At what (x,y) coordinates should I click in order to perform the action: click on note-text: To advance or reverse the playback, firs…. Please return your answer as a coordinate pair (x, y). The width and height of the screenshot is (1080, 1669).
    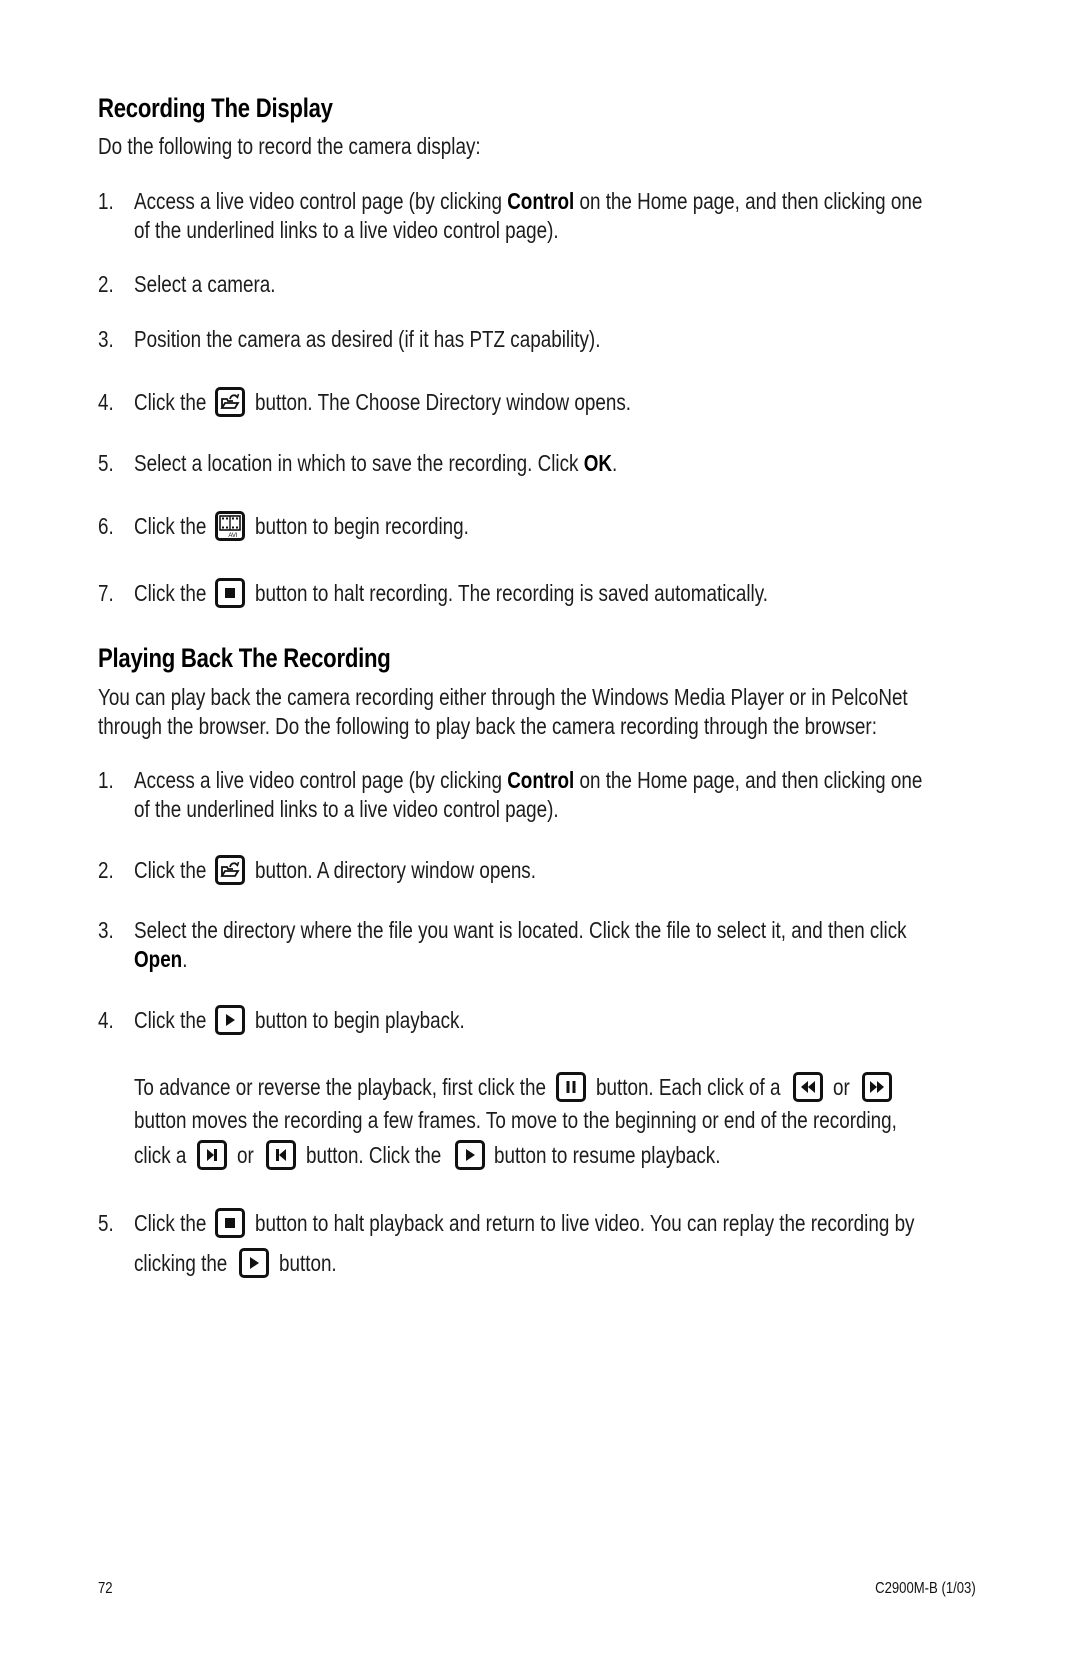
    Looking at the image, I should click on (340, 1087).